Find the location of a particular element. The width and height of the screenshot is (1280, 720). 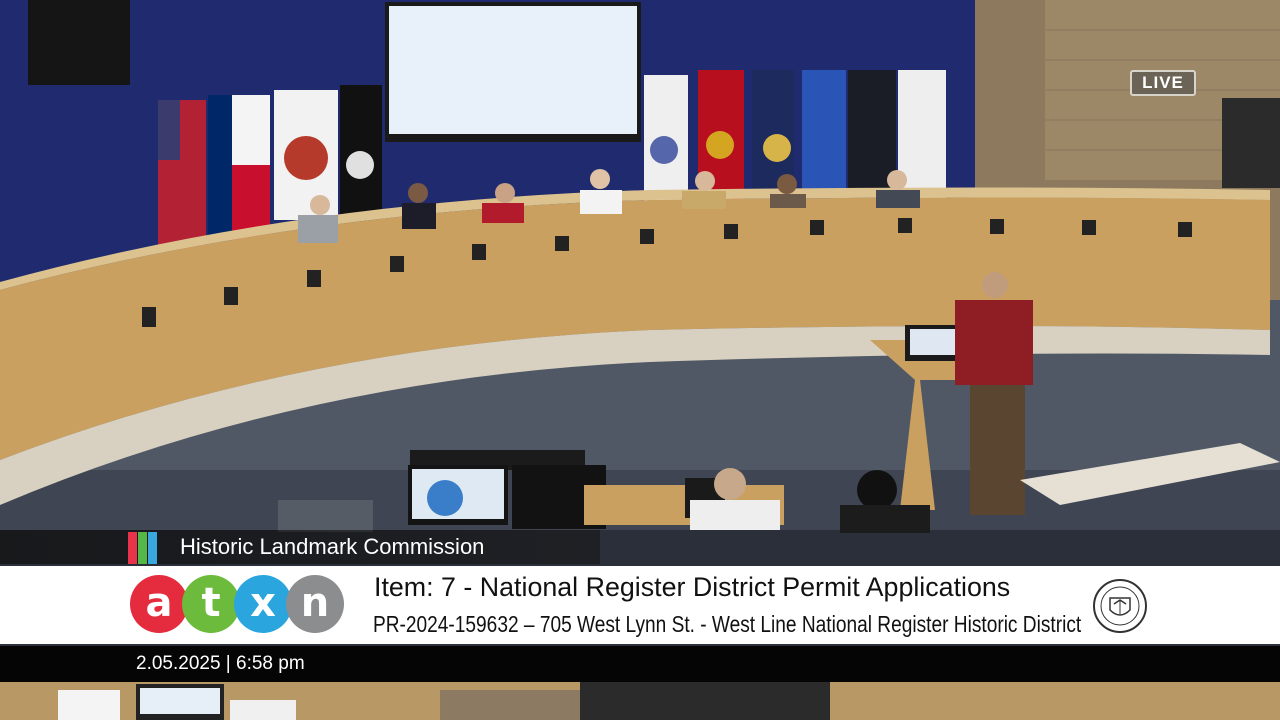

city-of-austin-seal-icon is located at coordinates (1120, 606).